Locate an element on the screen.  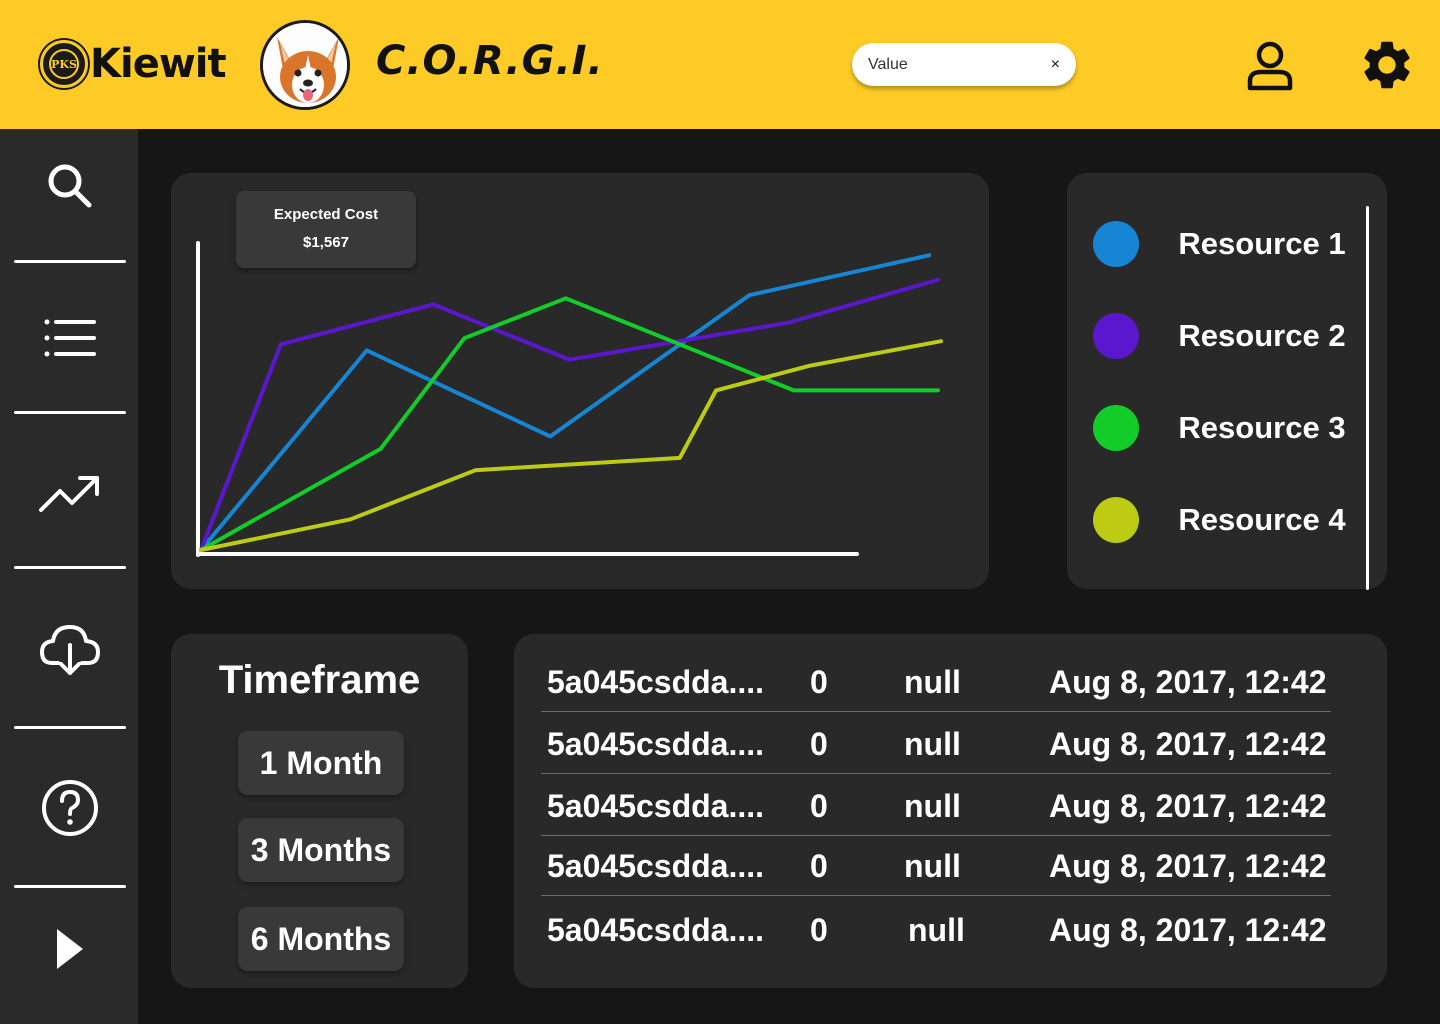
legend-item-resource-1: Resource 1 is located at coordinates (1219, 244).